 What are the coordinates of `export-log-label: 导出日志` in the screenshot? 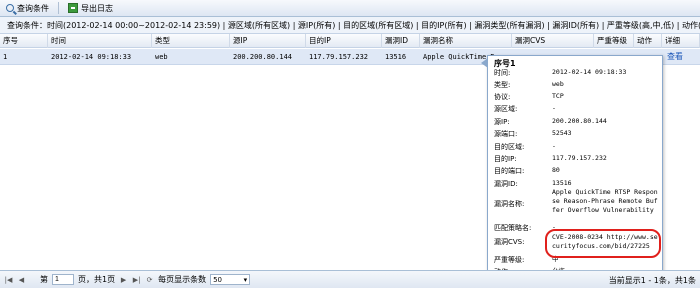 It's located at (97, 8).